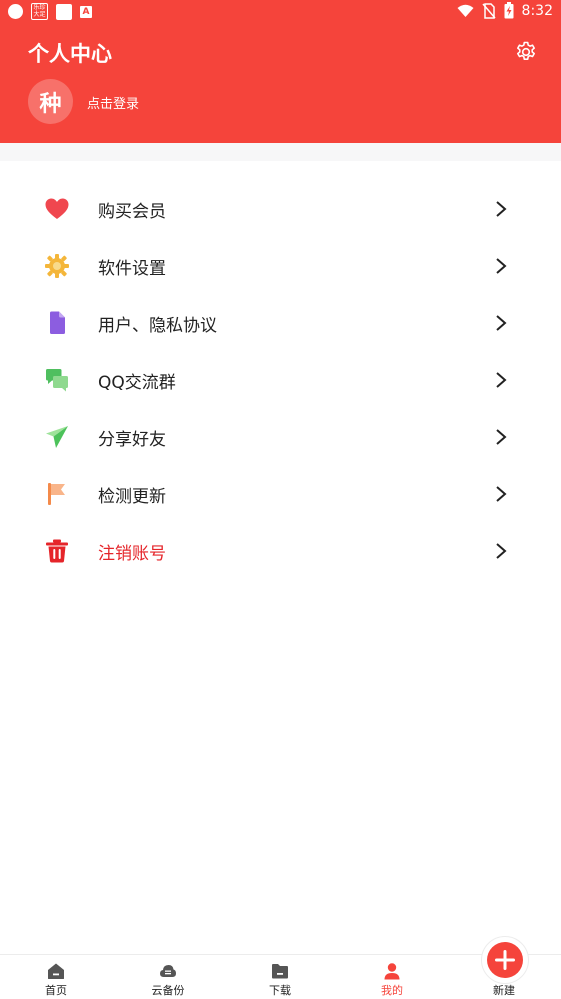 The height and width of the screenshot is (999, 561). I want to click on heart-icon, so click(57, 208).